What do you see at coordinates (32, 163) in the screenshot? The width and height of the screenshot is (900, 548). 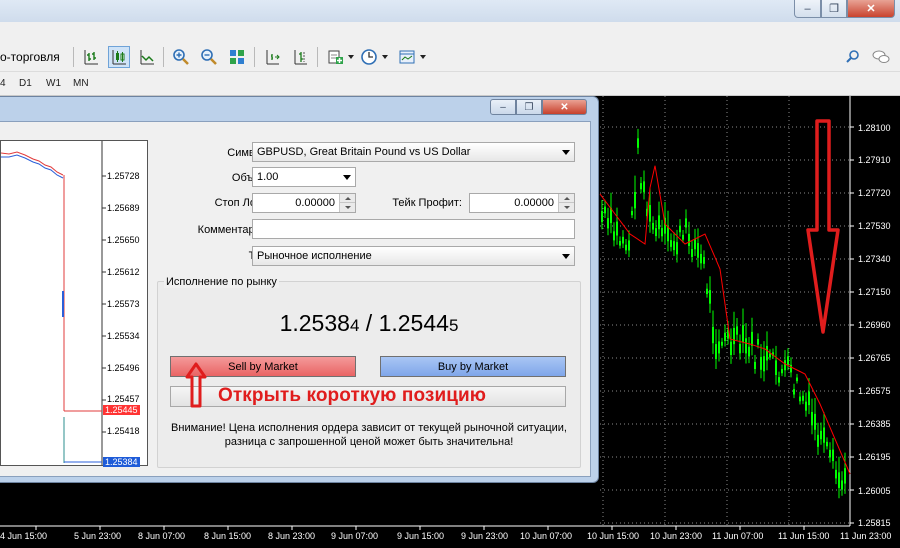 I see `ask-line` at bounding box center [32, 163].